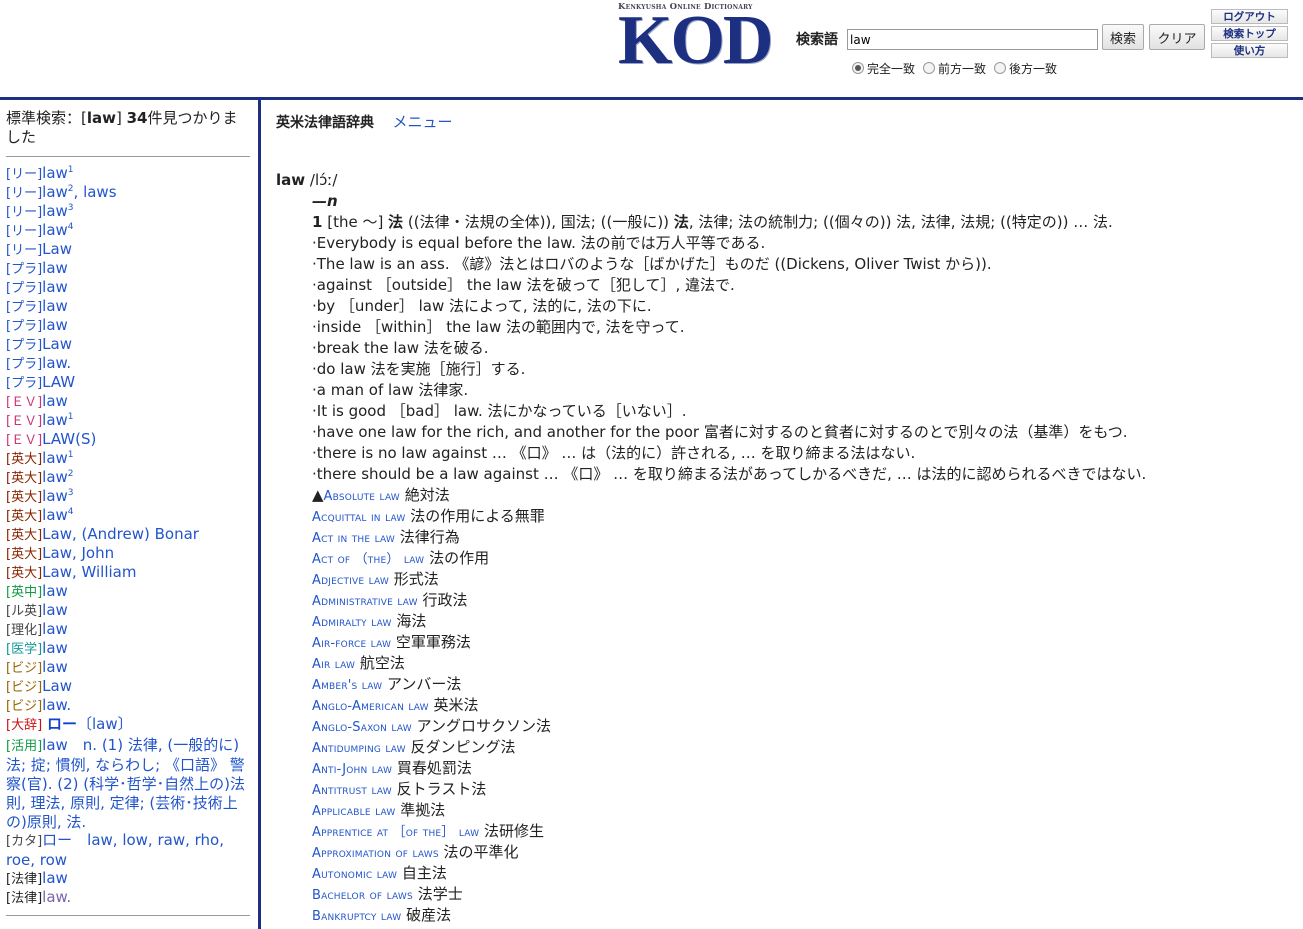 The height and width of the screenshot is (929, 1303). I want to click on compound-link: Admiralty law, so click(352, 622).